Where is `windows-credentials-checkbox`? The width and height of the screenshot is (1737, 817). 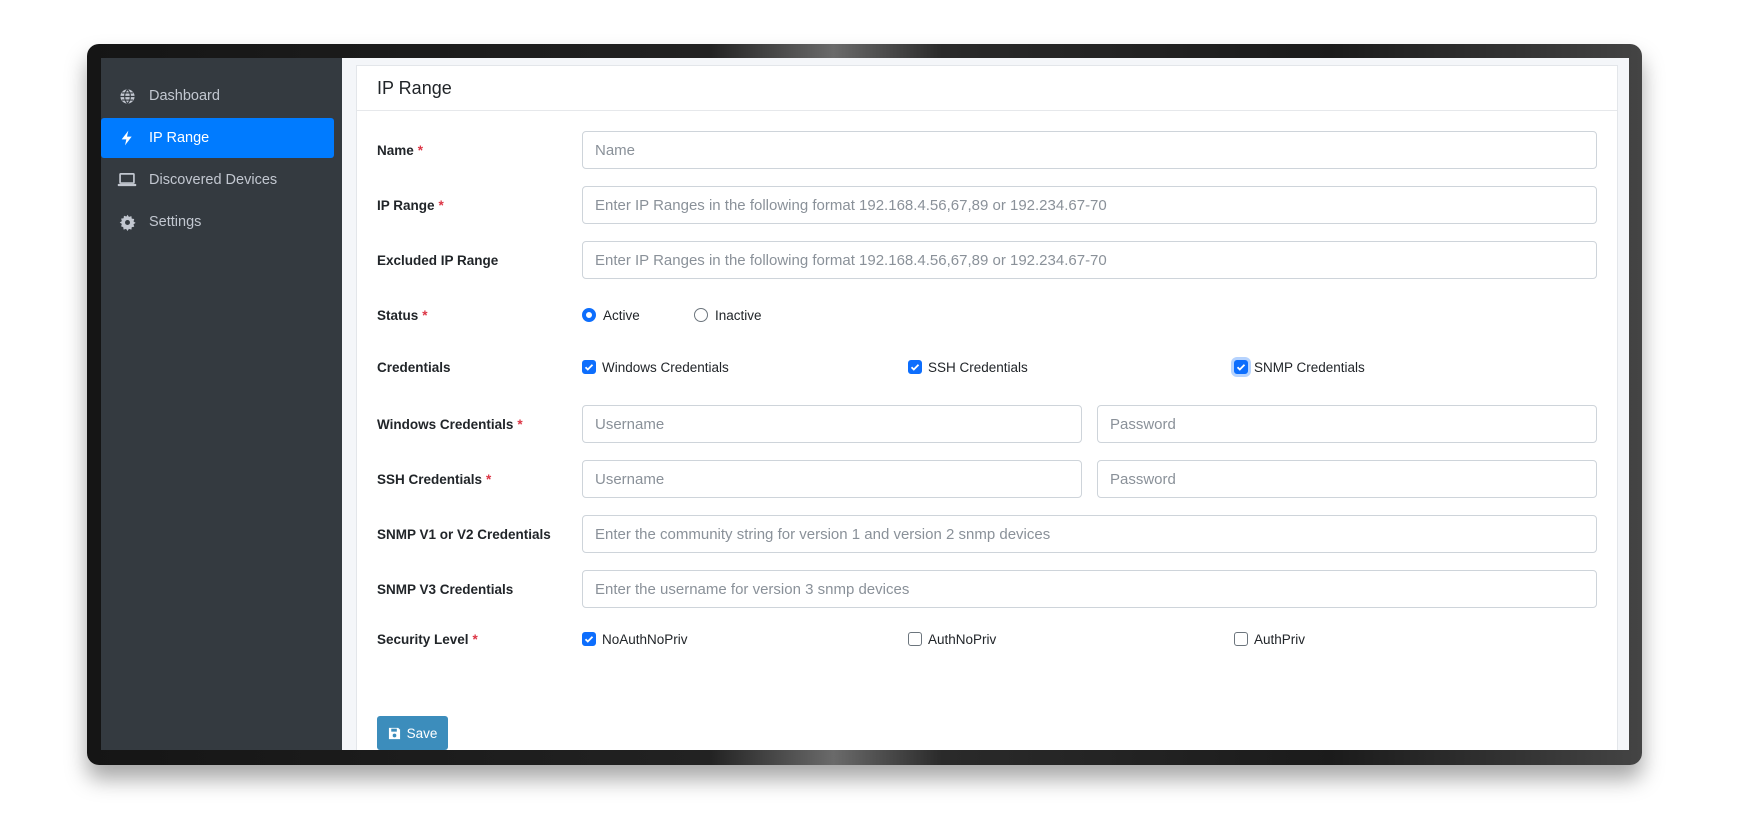 windows-credentials-checkbox is located at coordinates (589, 367).